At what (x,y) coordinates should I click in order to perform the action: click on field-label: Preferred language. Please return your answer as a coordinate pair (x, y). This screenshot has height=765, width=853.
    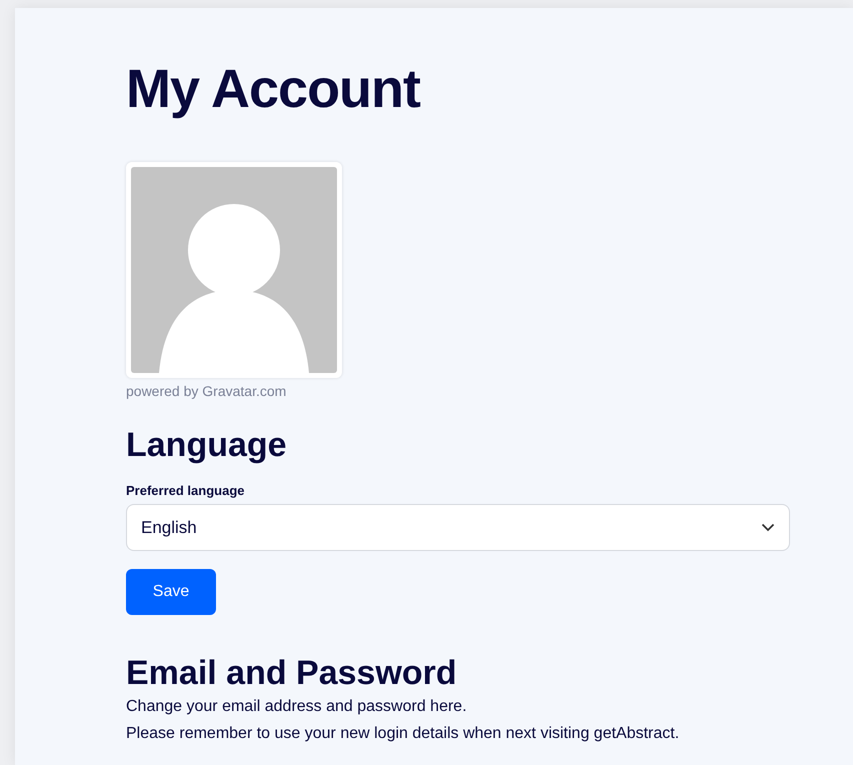
    Looking at the image, I should click on (186, 490).